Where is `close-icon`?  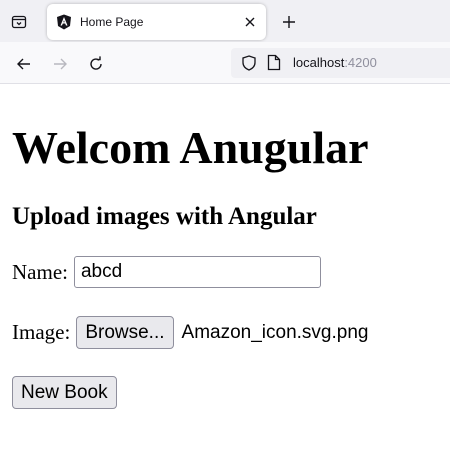 close-icon is located at coordinates (250, 22).